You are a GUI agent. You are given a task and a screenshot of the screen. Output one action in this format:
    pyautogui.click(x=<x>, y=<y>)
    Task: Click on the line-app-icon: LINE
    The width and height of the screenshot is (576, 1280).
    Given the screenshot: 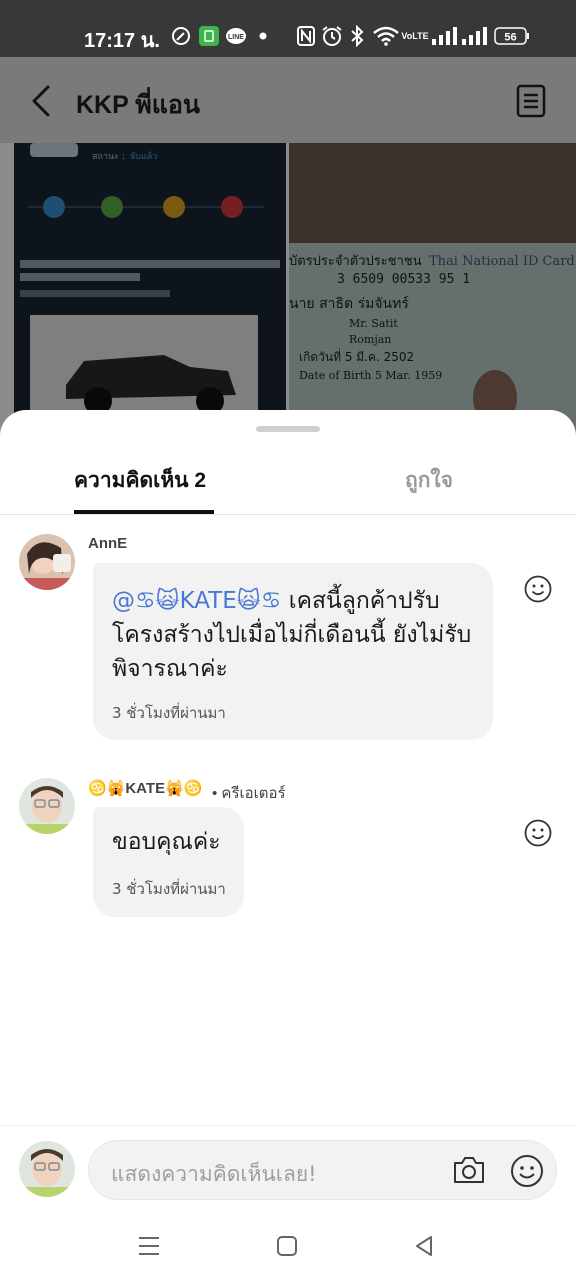 What is the action you would take?
    pyautogui.click(x=236, y=36)
    